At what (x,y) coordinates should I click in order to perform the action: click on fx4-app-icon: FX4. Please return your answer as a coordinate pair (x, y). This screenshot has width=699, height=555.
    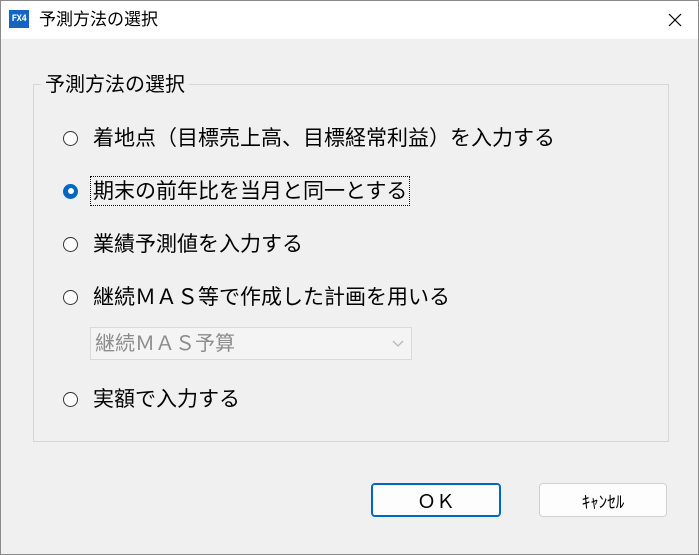
    Looking at the image, I should click on (19, 19).